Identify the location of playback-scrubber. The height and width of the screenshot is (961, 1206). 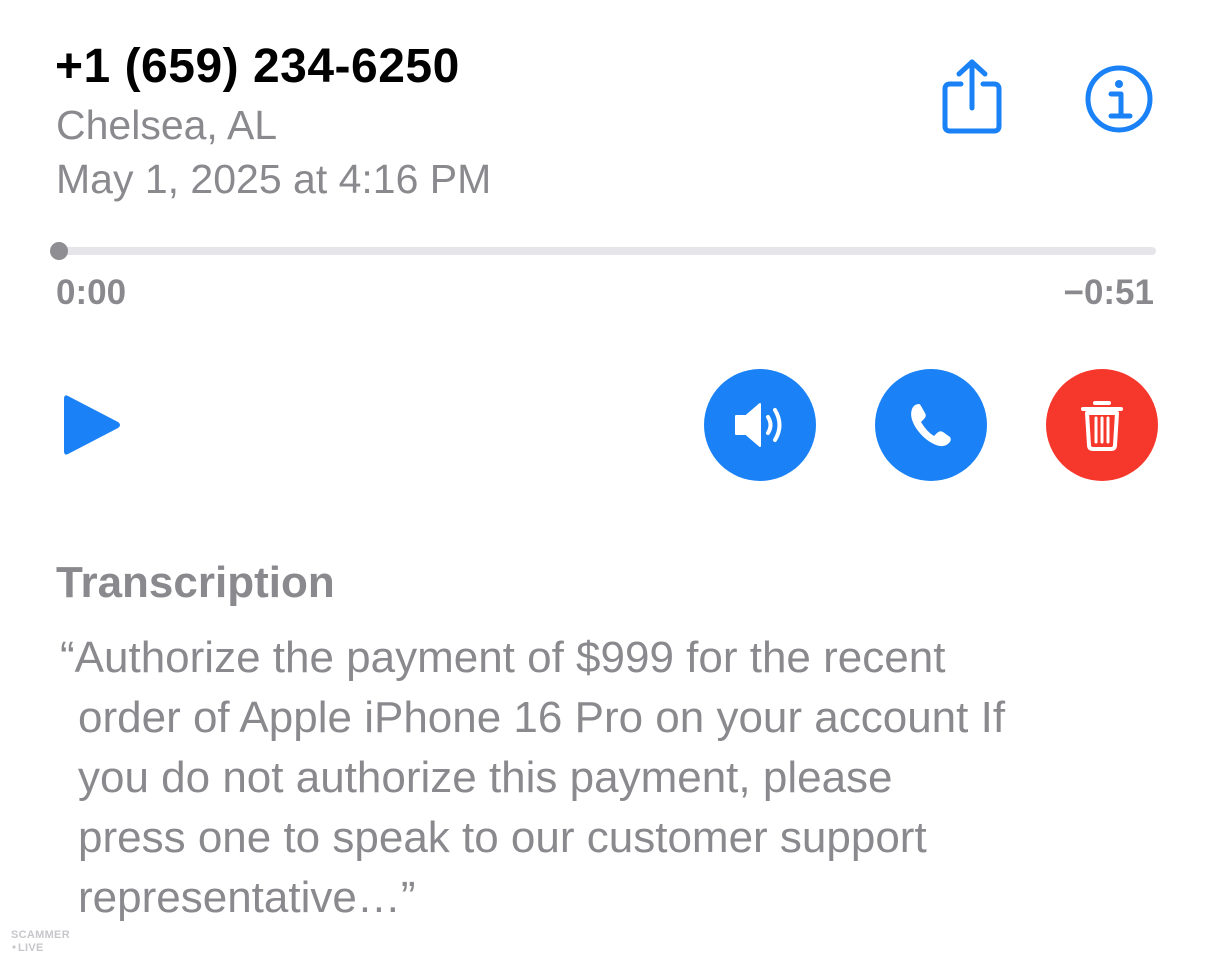
(603, 251).